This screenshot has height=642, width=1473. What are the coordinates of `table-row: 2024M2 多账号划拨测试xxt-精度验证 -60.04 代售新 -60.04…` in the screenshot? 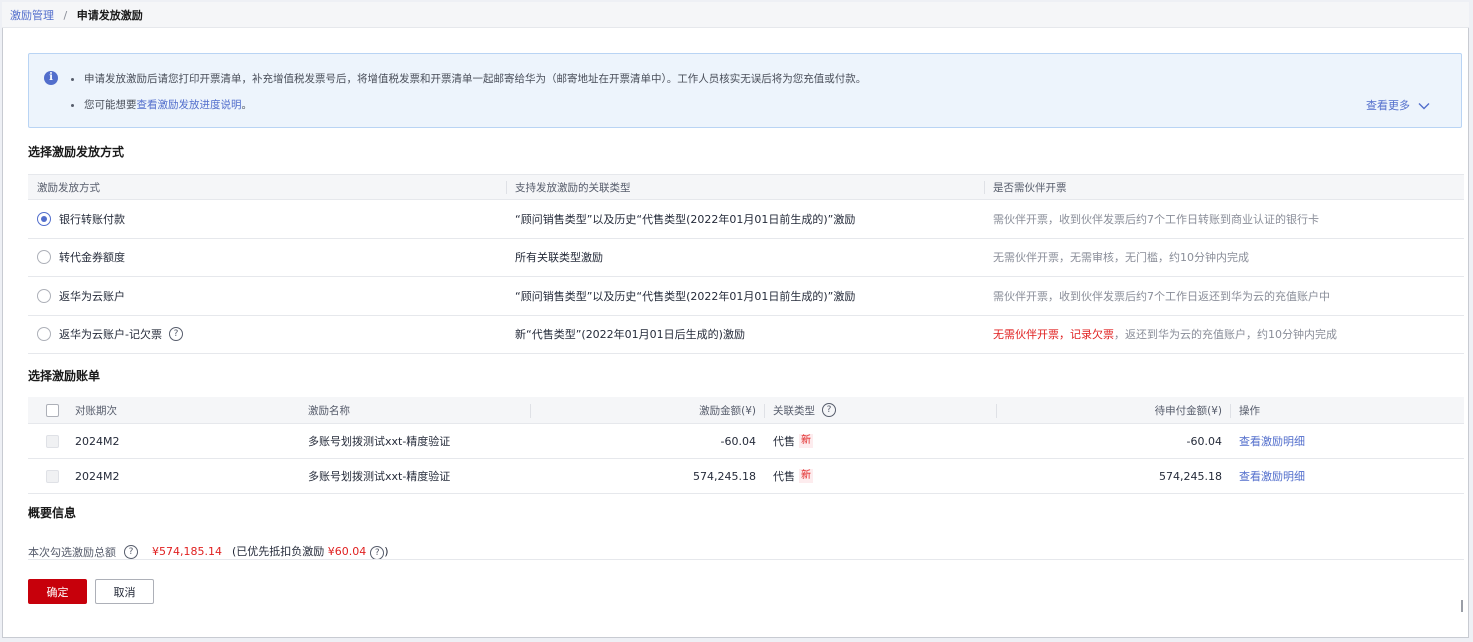 It's located at (746, 441).